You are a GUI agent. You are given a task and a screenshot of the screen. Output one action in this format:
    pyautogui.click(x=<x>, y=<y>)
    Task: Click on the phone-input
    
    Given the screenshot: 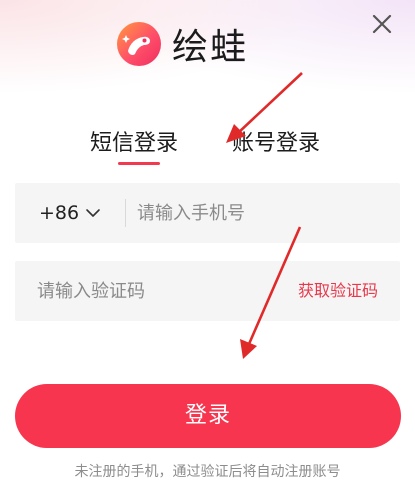 What is the action you would take?
    pyautogui.click(x=262, y=213)
    